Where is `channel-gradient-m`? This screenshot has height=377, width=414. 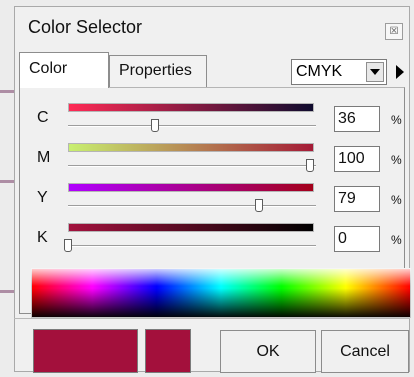 channel-gradient-m is located at coordinates (191, 147).